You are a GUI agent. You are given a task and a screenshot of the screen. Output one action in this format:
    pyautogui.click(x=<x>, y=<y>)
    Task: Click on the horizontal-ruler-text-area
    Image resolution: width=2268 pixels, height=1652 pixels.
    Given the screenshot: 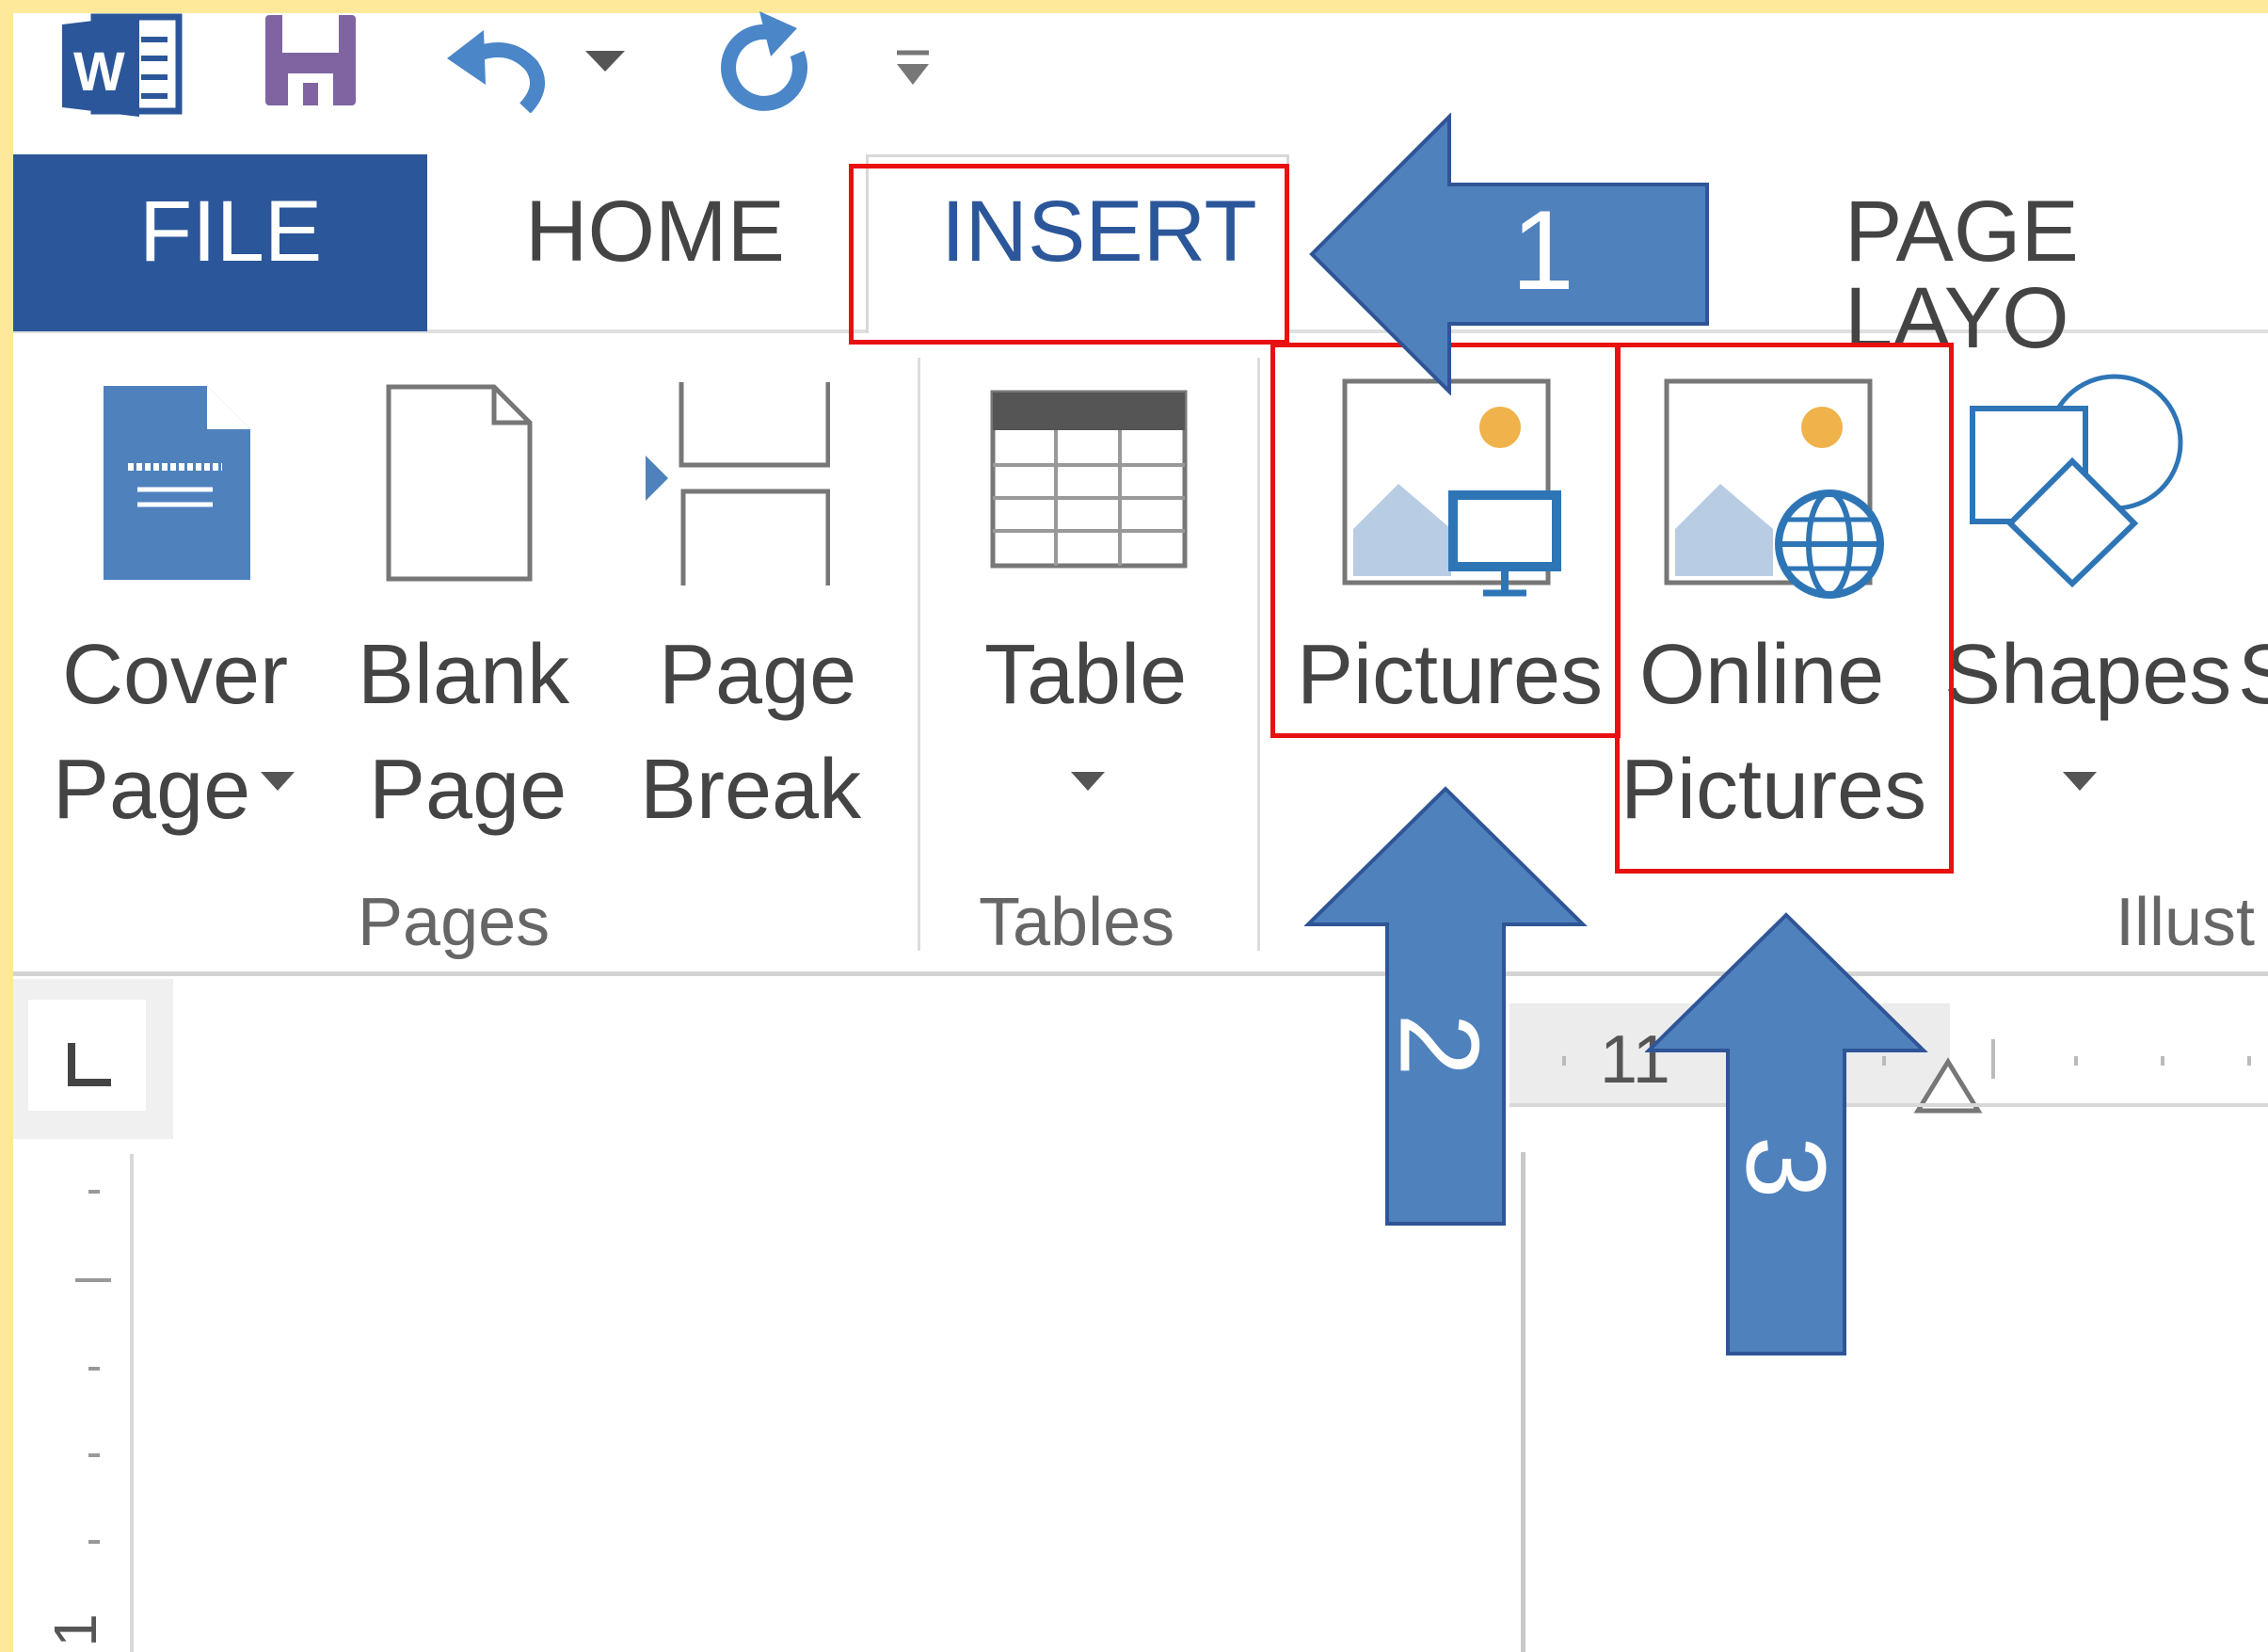 What is the action you would take?
    pyautogui.click(x=2109, y=1053)
    